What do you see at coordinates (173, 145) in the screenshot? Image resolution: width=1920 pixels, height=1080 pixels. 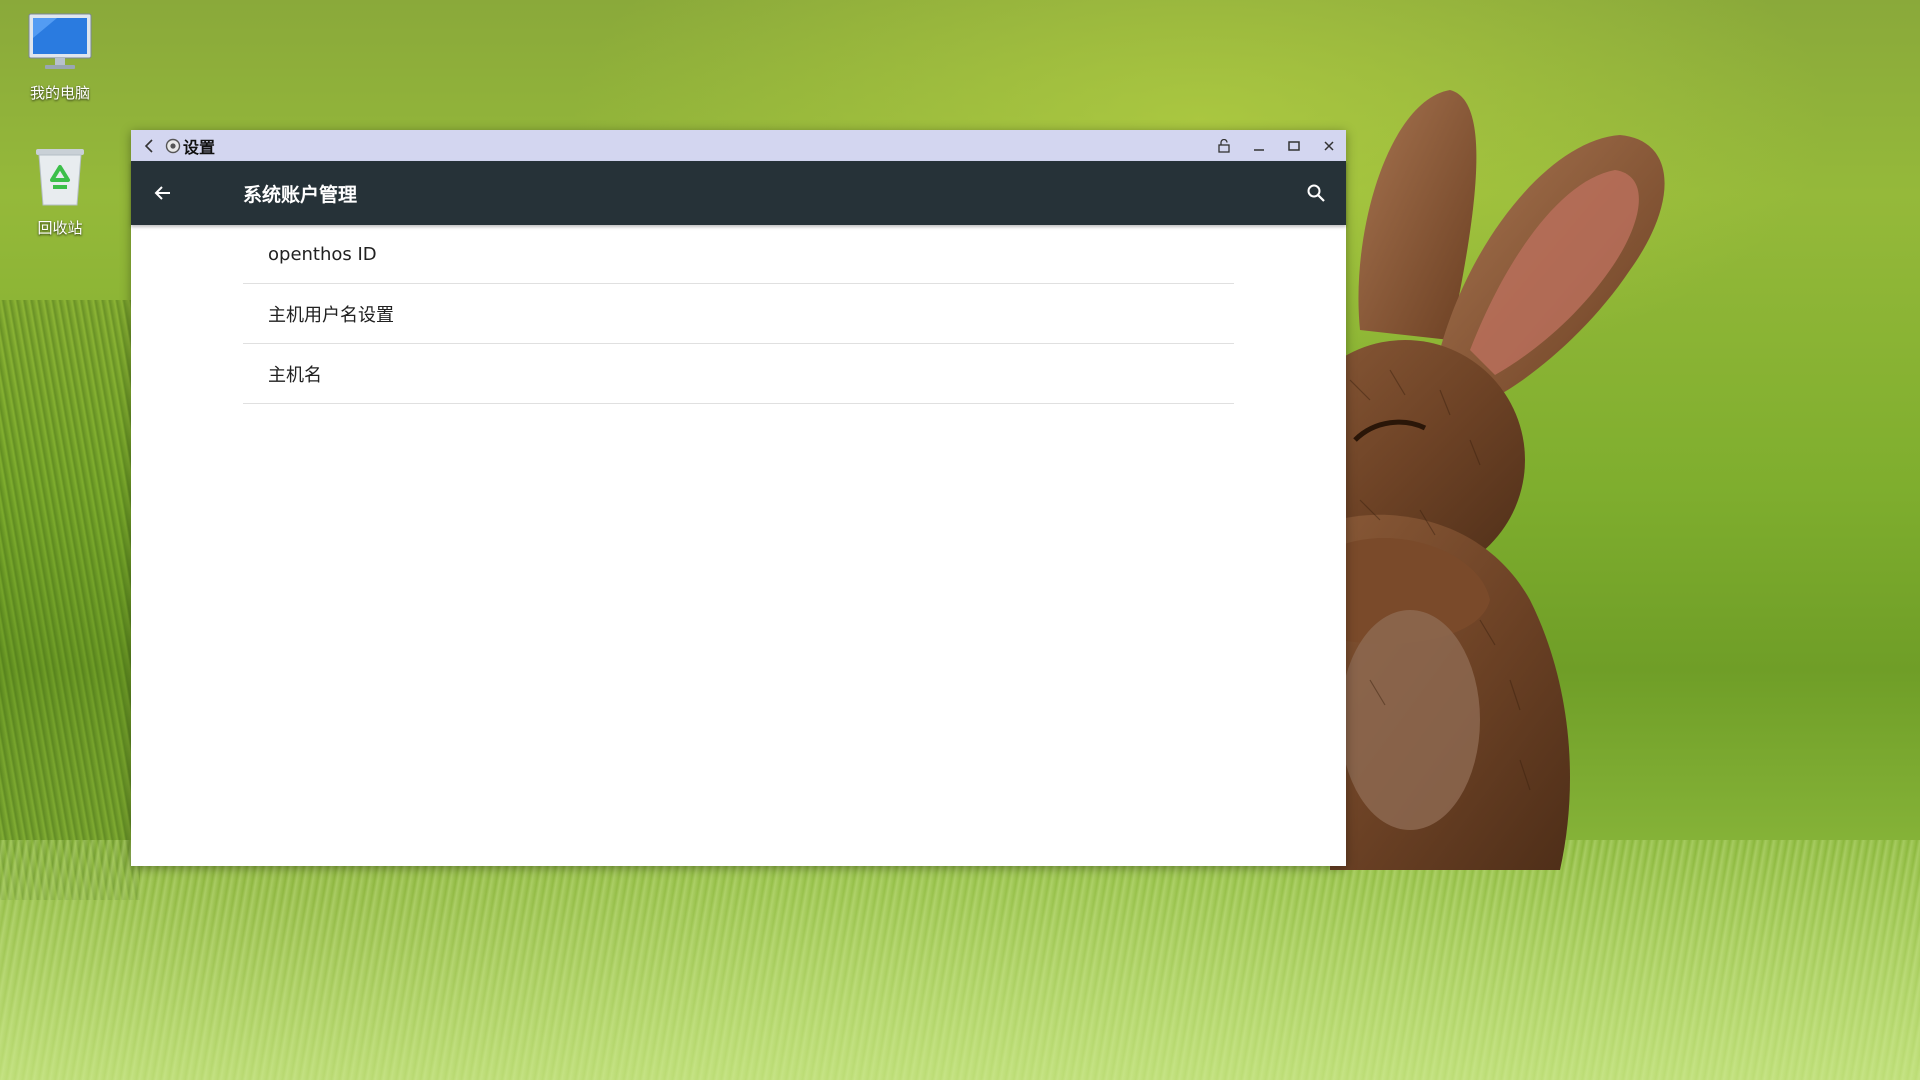 I see `settings-gear-icon` at bounding box center [173, 145].